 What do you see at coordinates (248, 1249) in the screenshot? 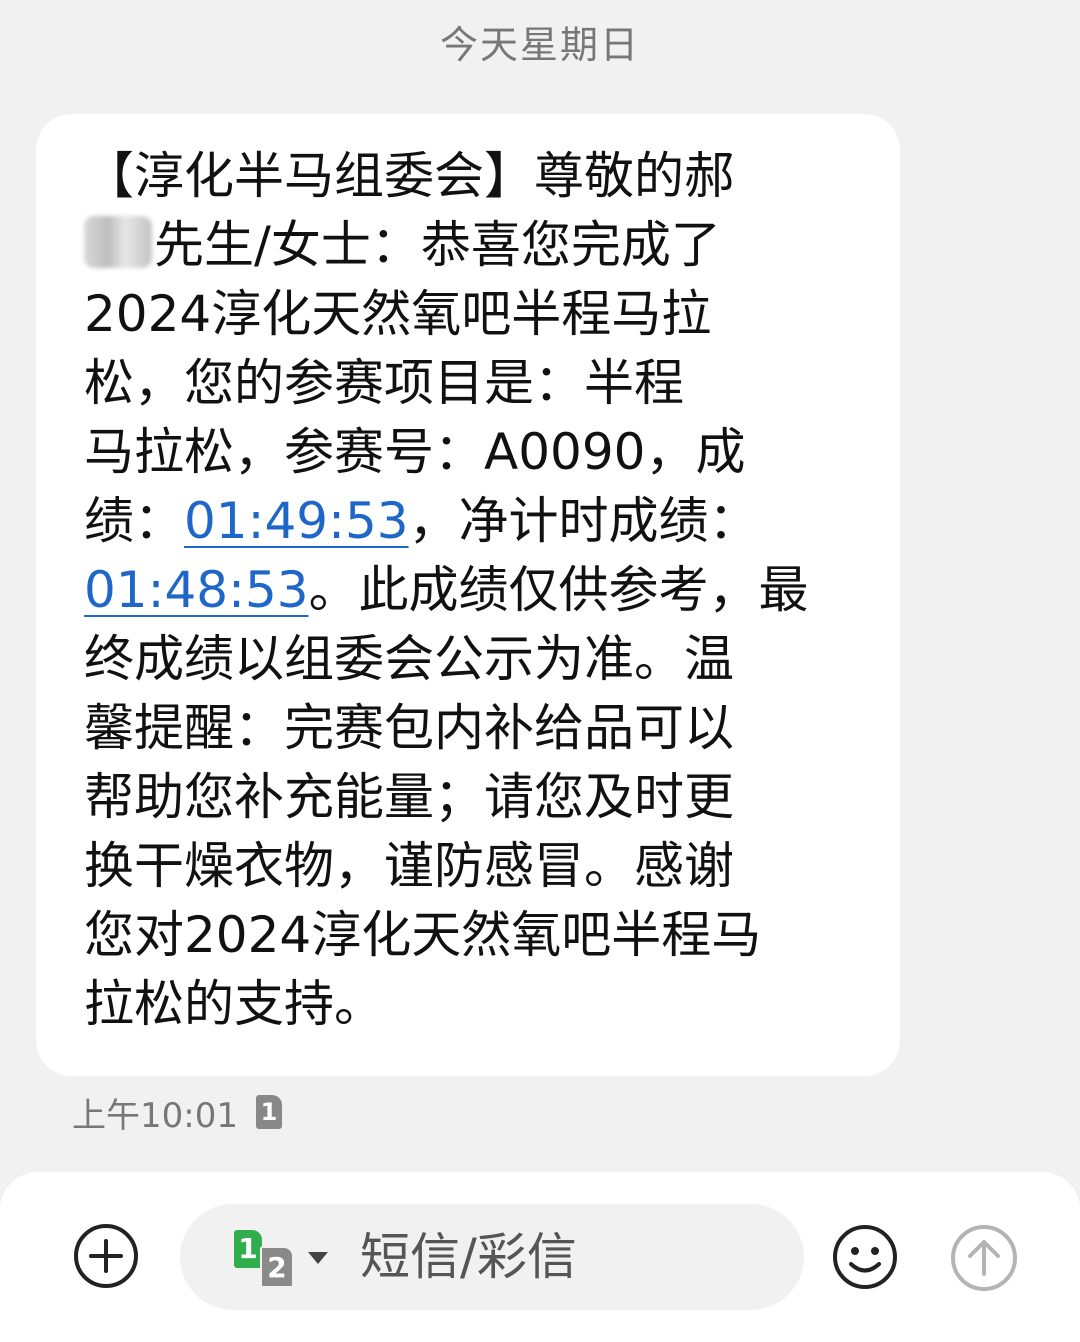
I see `sim1-icon: 1` at bounding box center [248, 1249].